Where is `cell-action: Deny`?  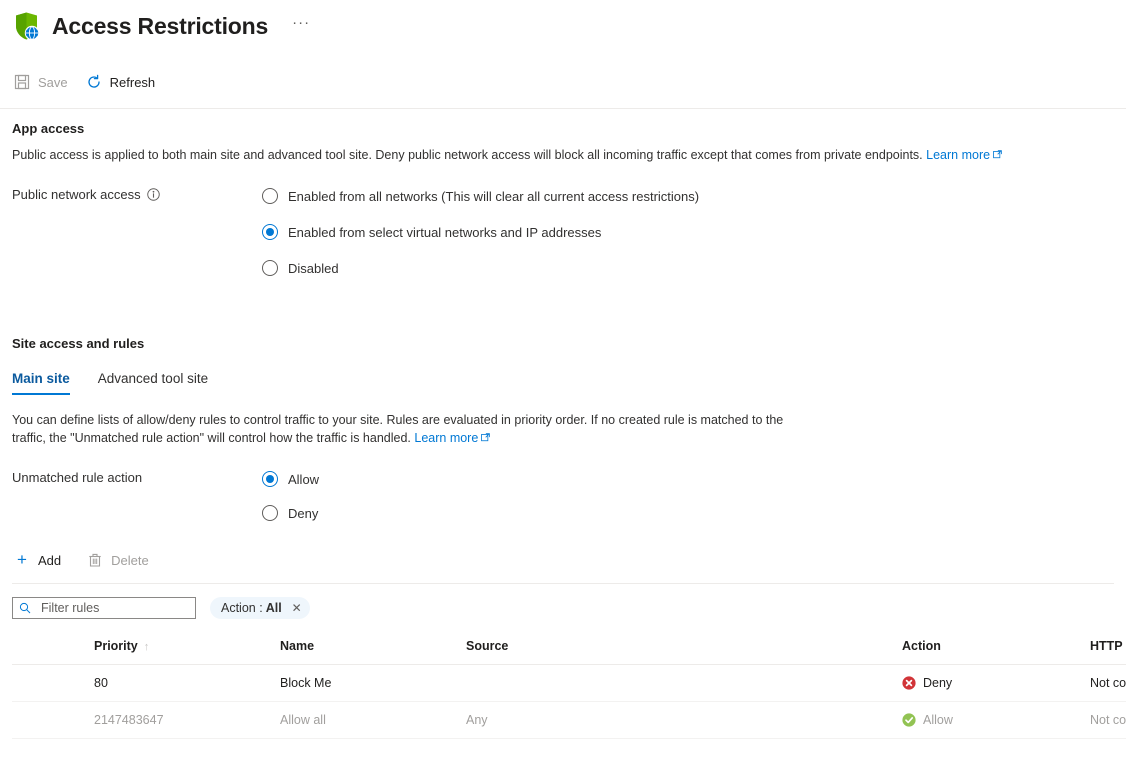
cell-action: Deny is located at coordinates (988, 683).